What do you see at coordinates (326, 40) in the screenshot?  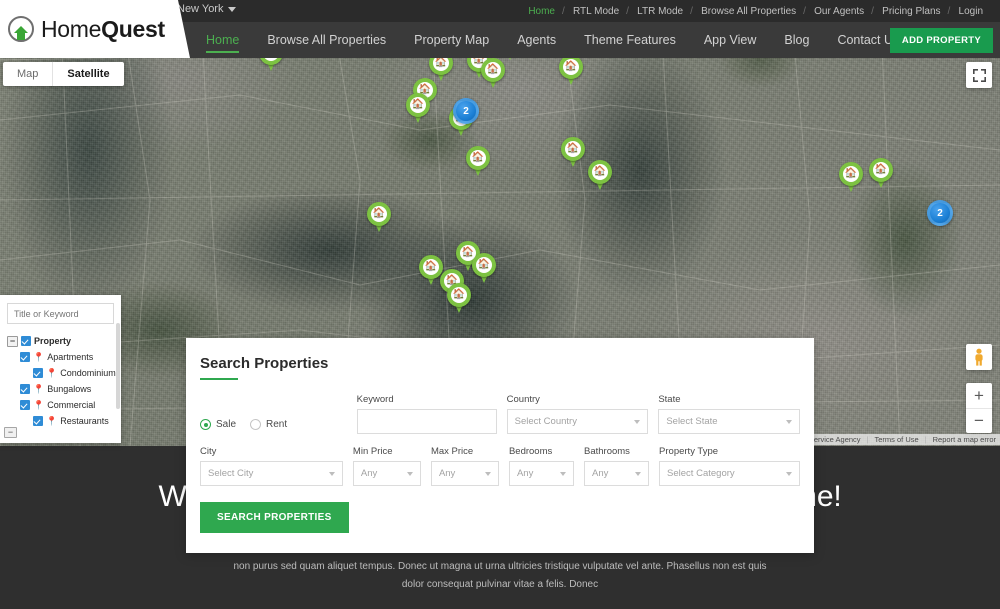 I see `nav-item-browse-all-properties: Browse All Properties` at bounding box center [326, 40].